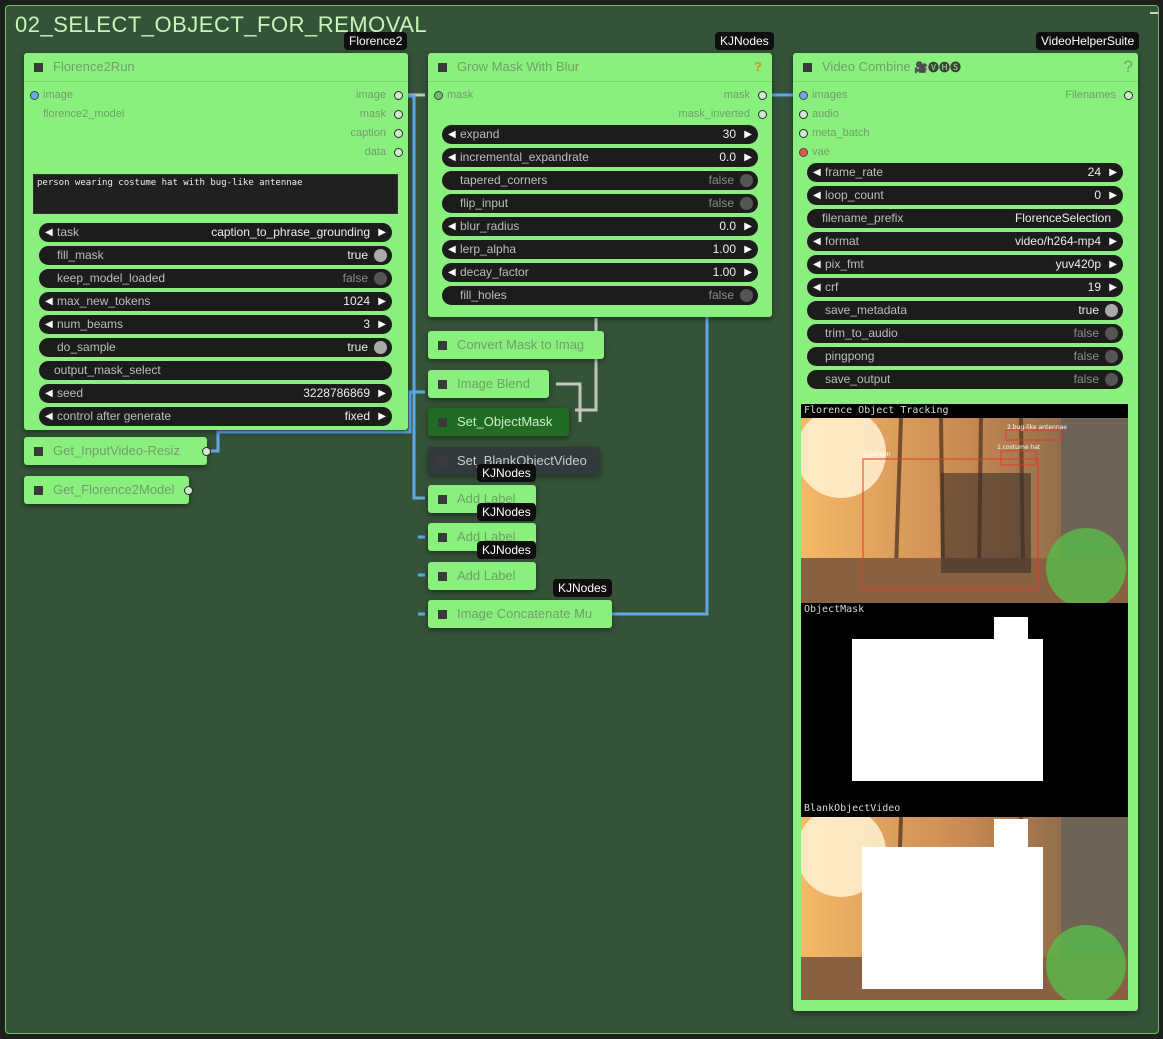 The height and width of the screenshot is (1039, 1163). I want to click on seed-combo: ◀ seed 3228786869 ▶, so click(215, 393).